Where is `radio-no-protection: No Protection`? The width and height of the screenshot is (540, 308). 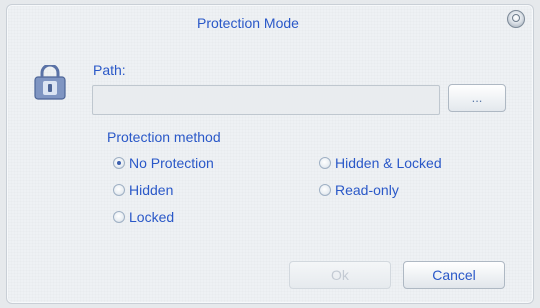
radio-no-protection: No Protection is located at coordinates (163, 163).